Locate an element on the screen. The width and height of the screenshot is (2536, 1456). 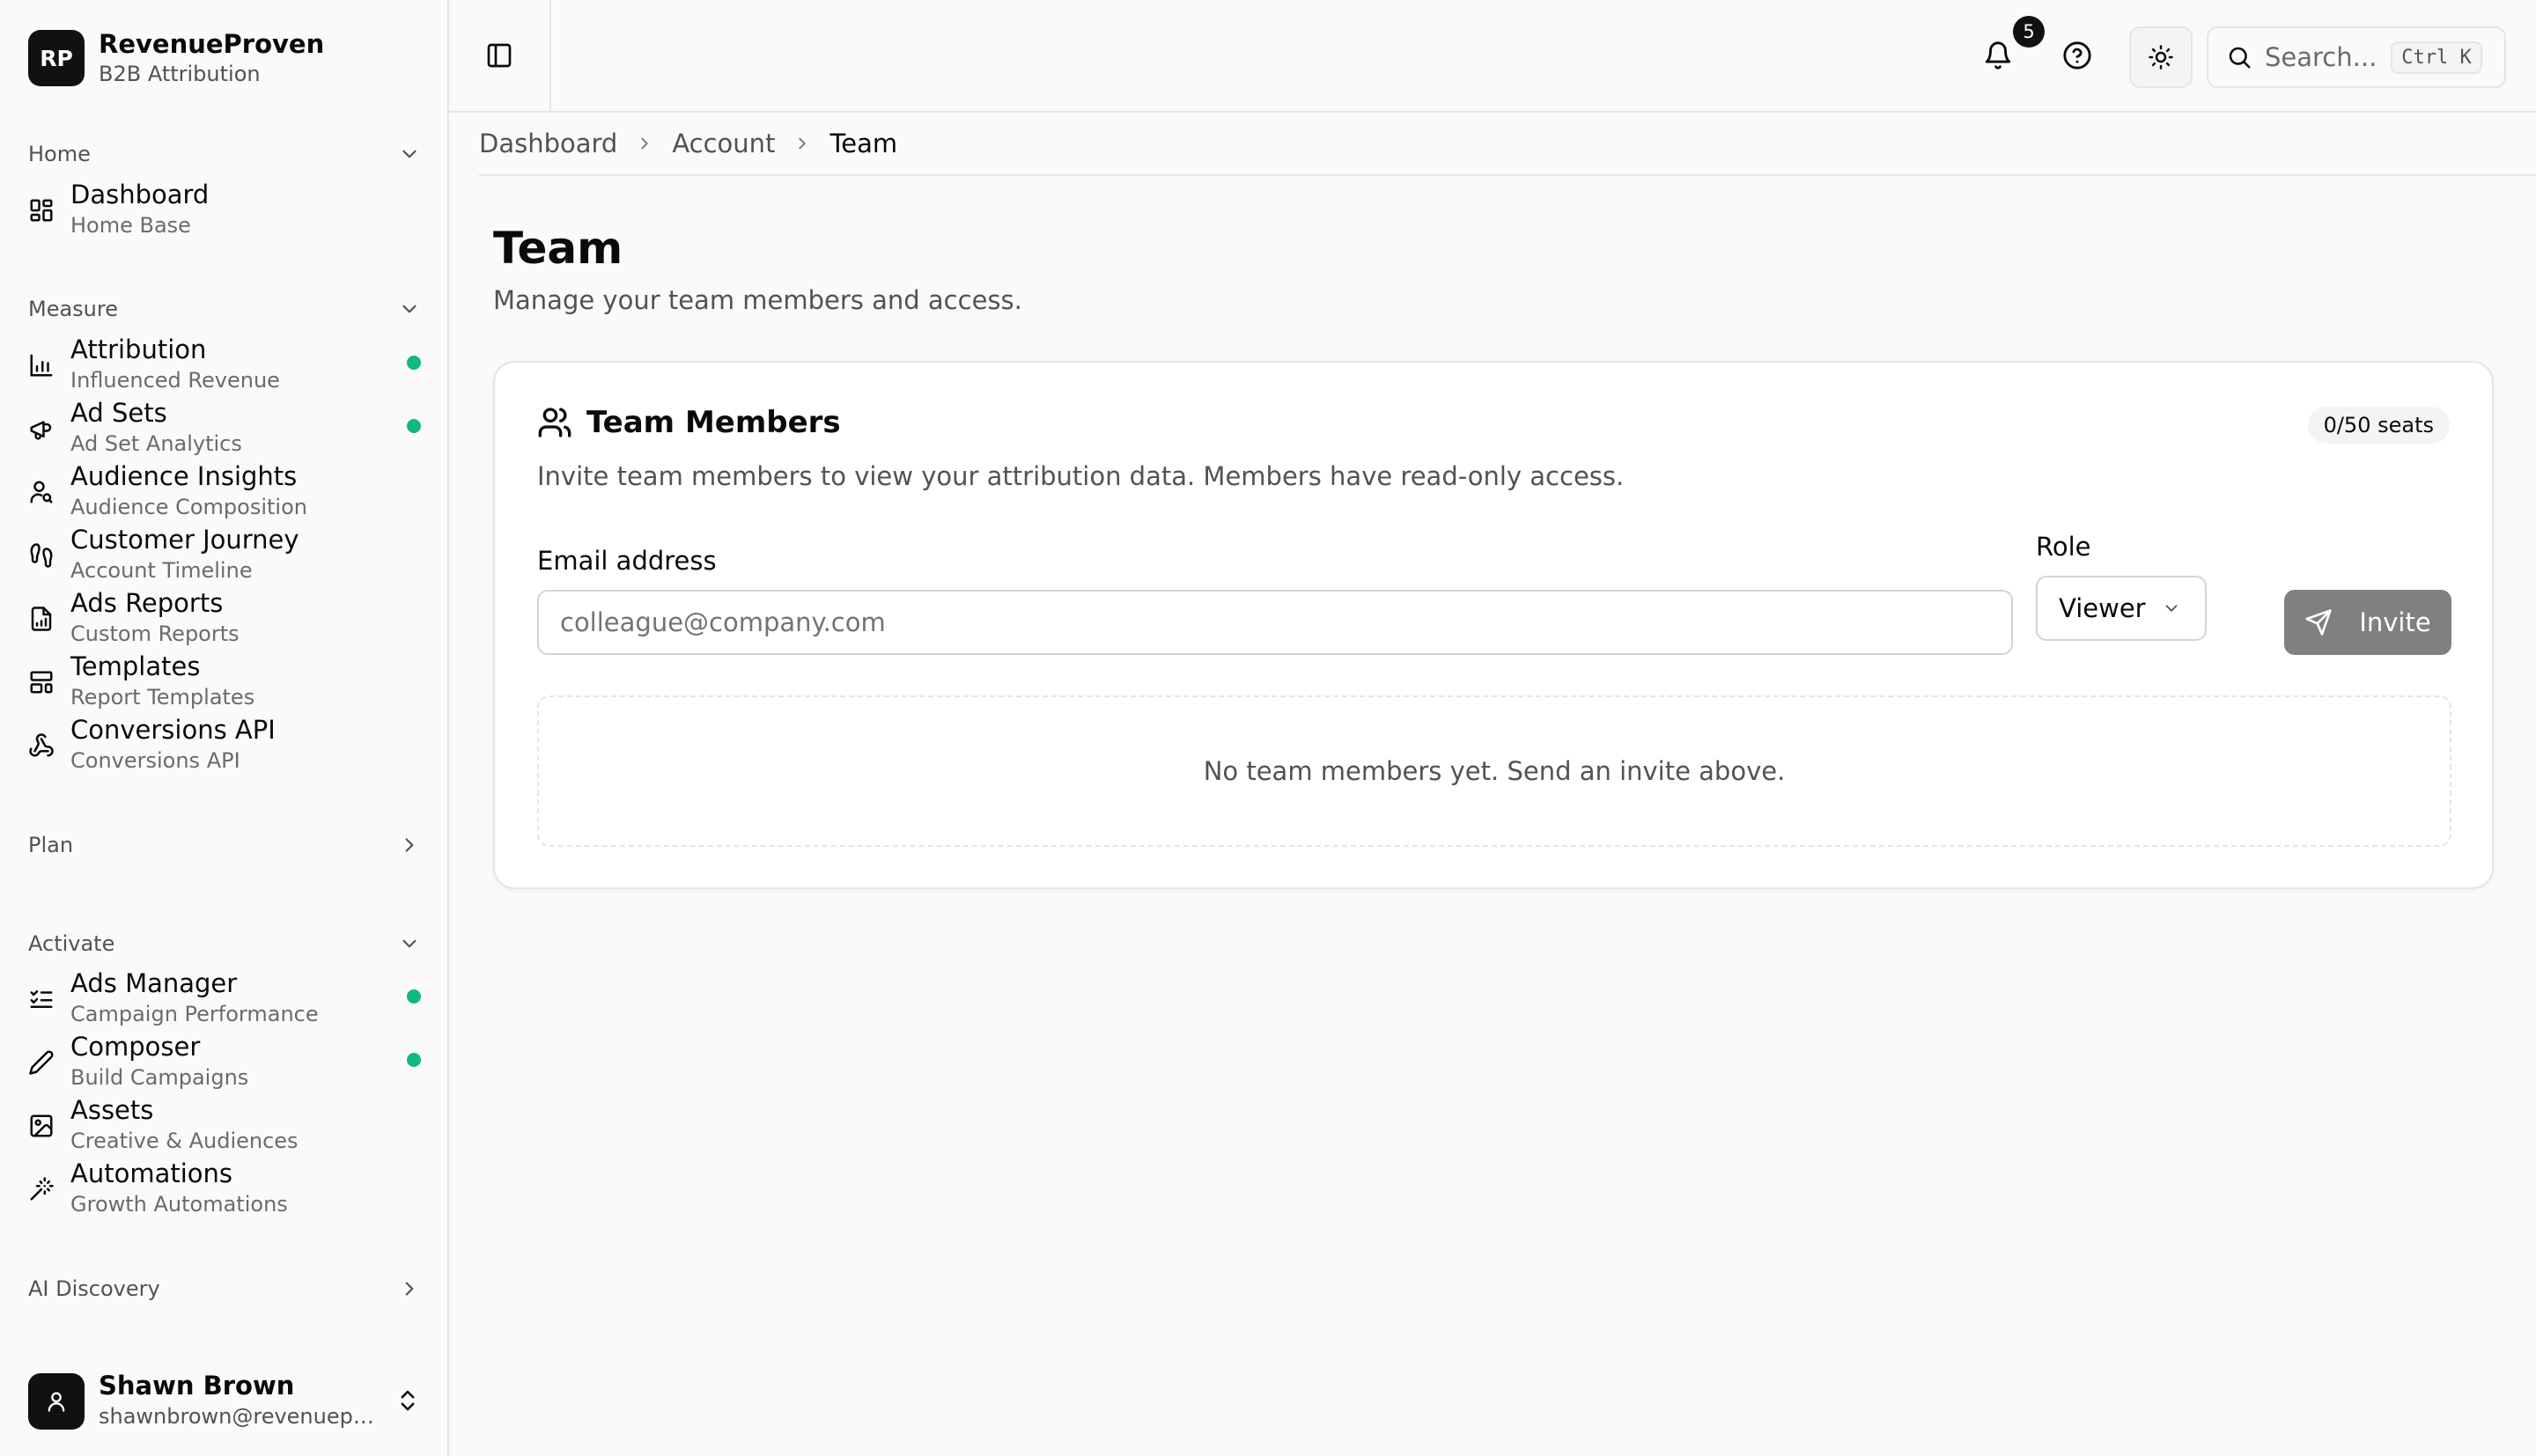
group-ai-discovery: AI Discovery is located at coordinates (224, 1288).